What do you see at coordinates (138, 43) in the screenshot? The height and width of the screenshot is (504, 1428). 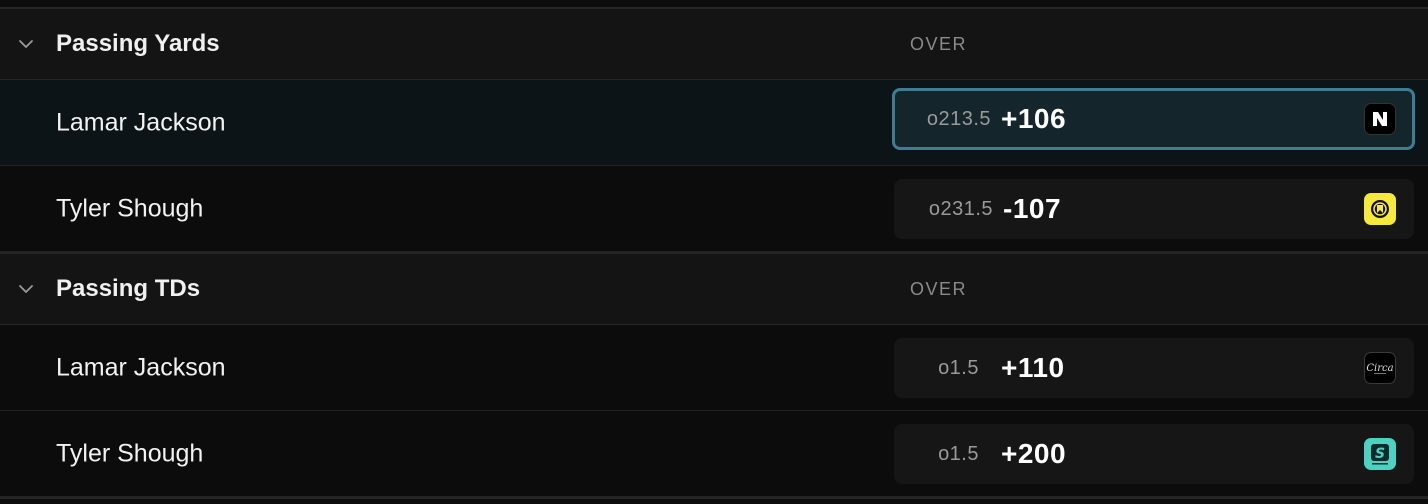 I see `section-title: Passing Yards` at bounding box center [138, 43].